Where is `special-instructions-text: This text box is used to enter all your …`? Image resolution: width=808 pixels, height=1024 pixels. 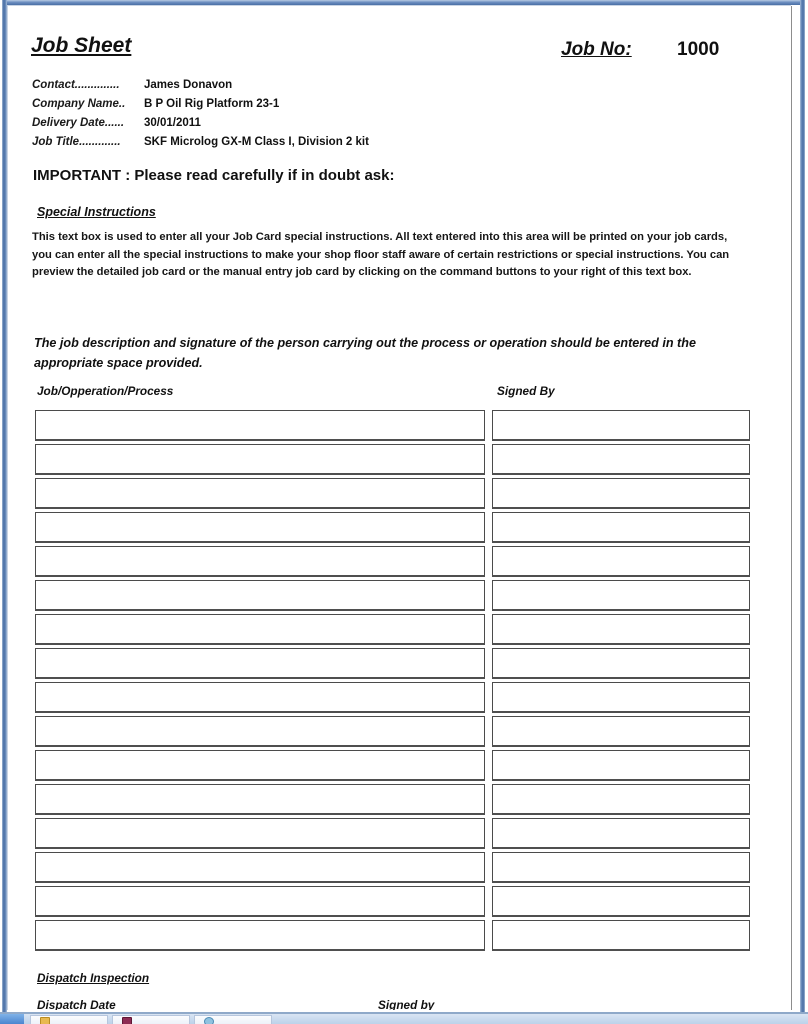
special-instructions-text: This text box is used to enter all your … is located at coordinates (381, 255).